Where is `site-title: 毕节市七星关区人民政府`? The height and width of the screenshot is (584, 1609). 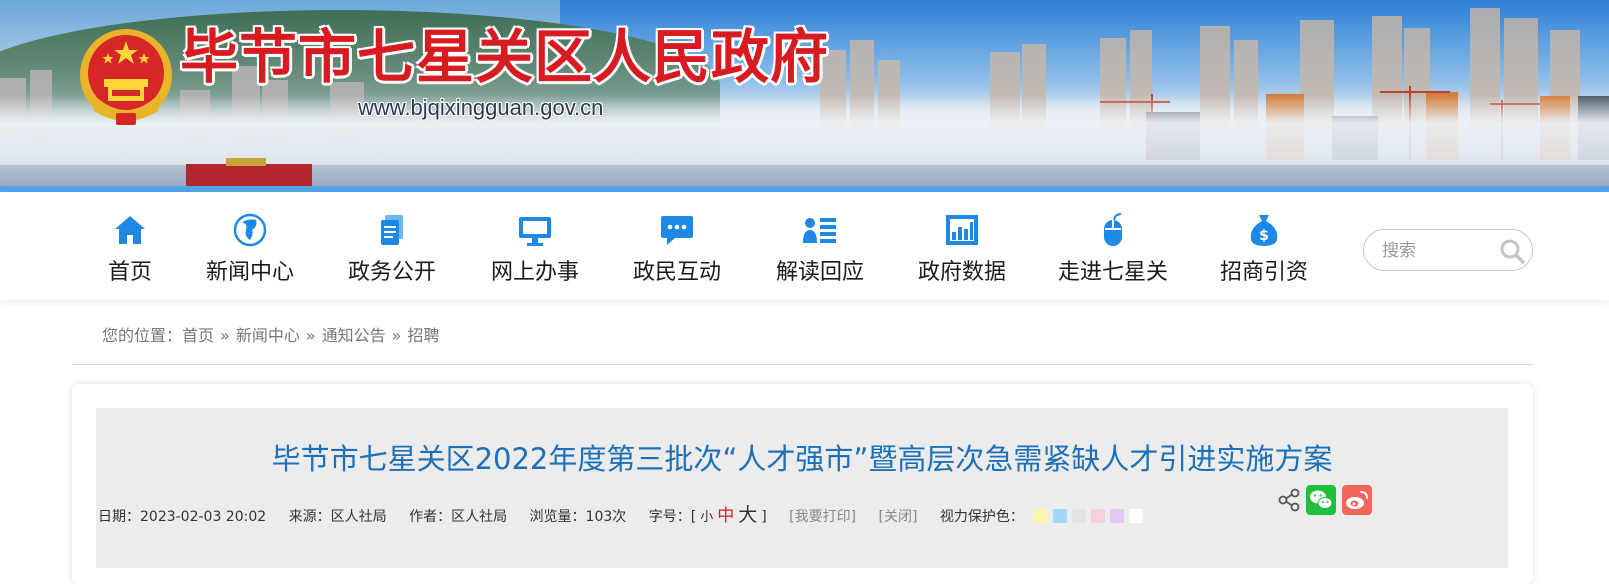
site-title: 毕节市七星关区人民政府 is located at coordinates (505, 57).